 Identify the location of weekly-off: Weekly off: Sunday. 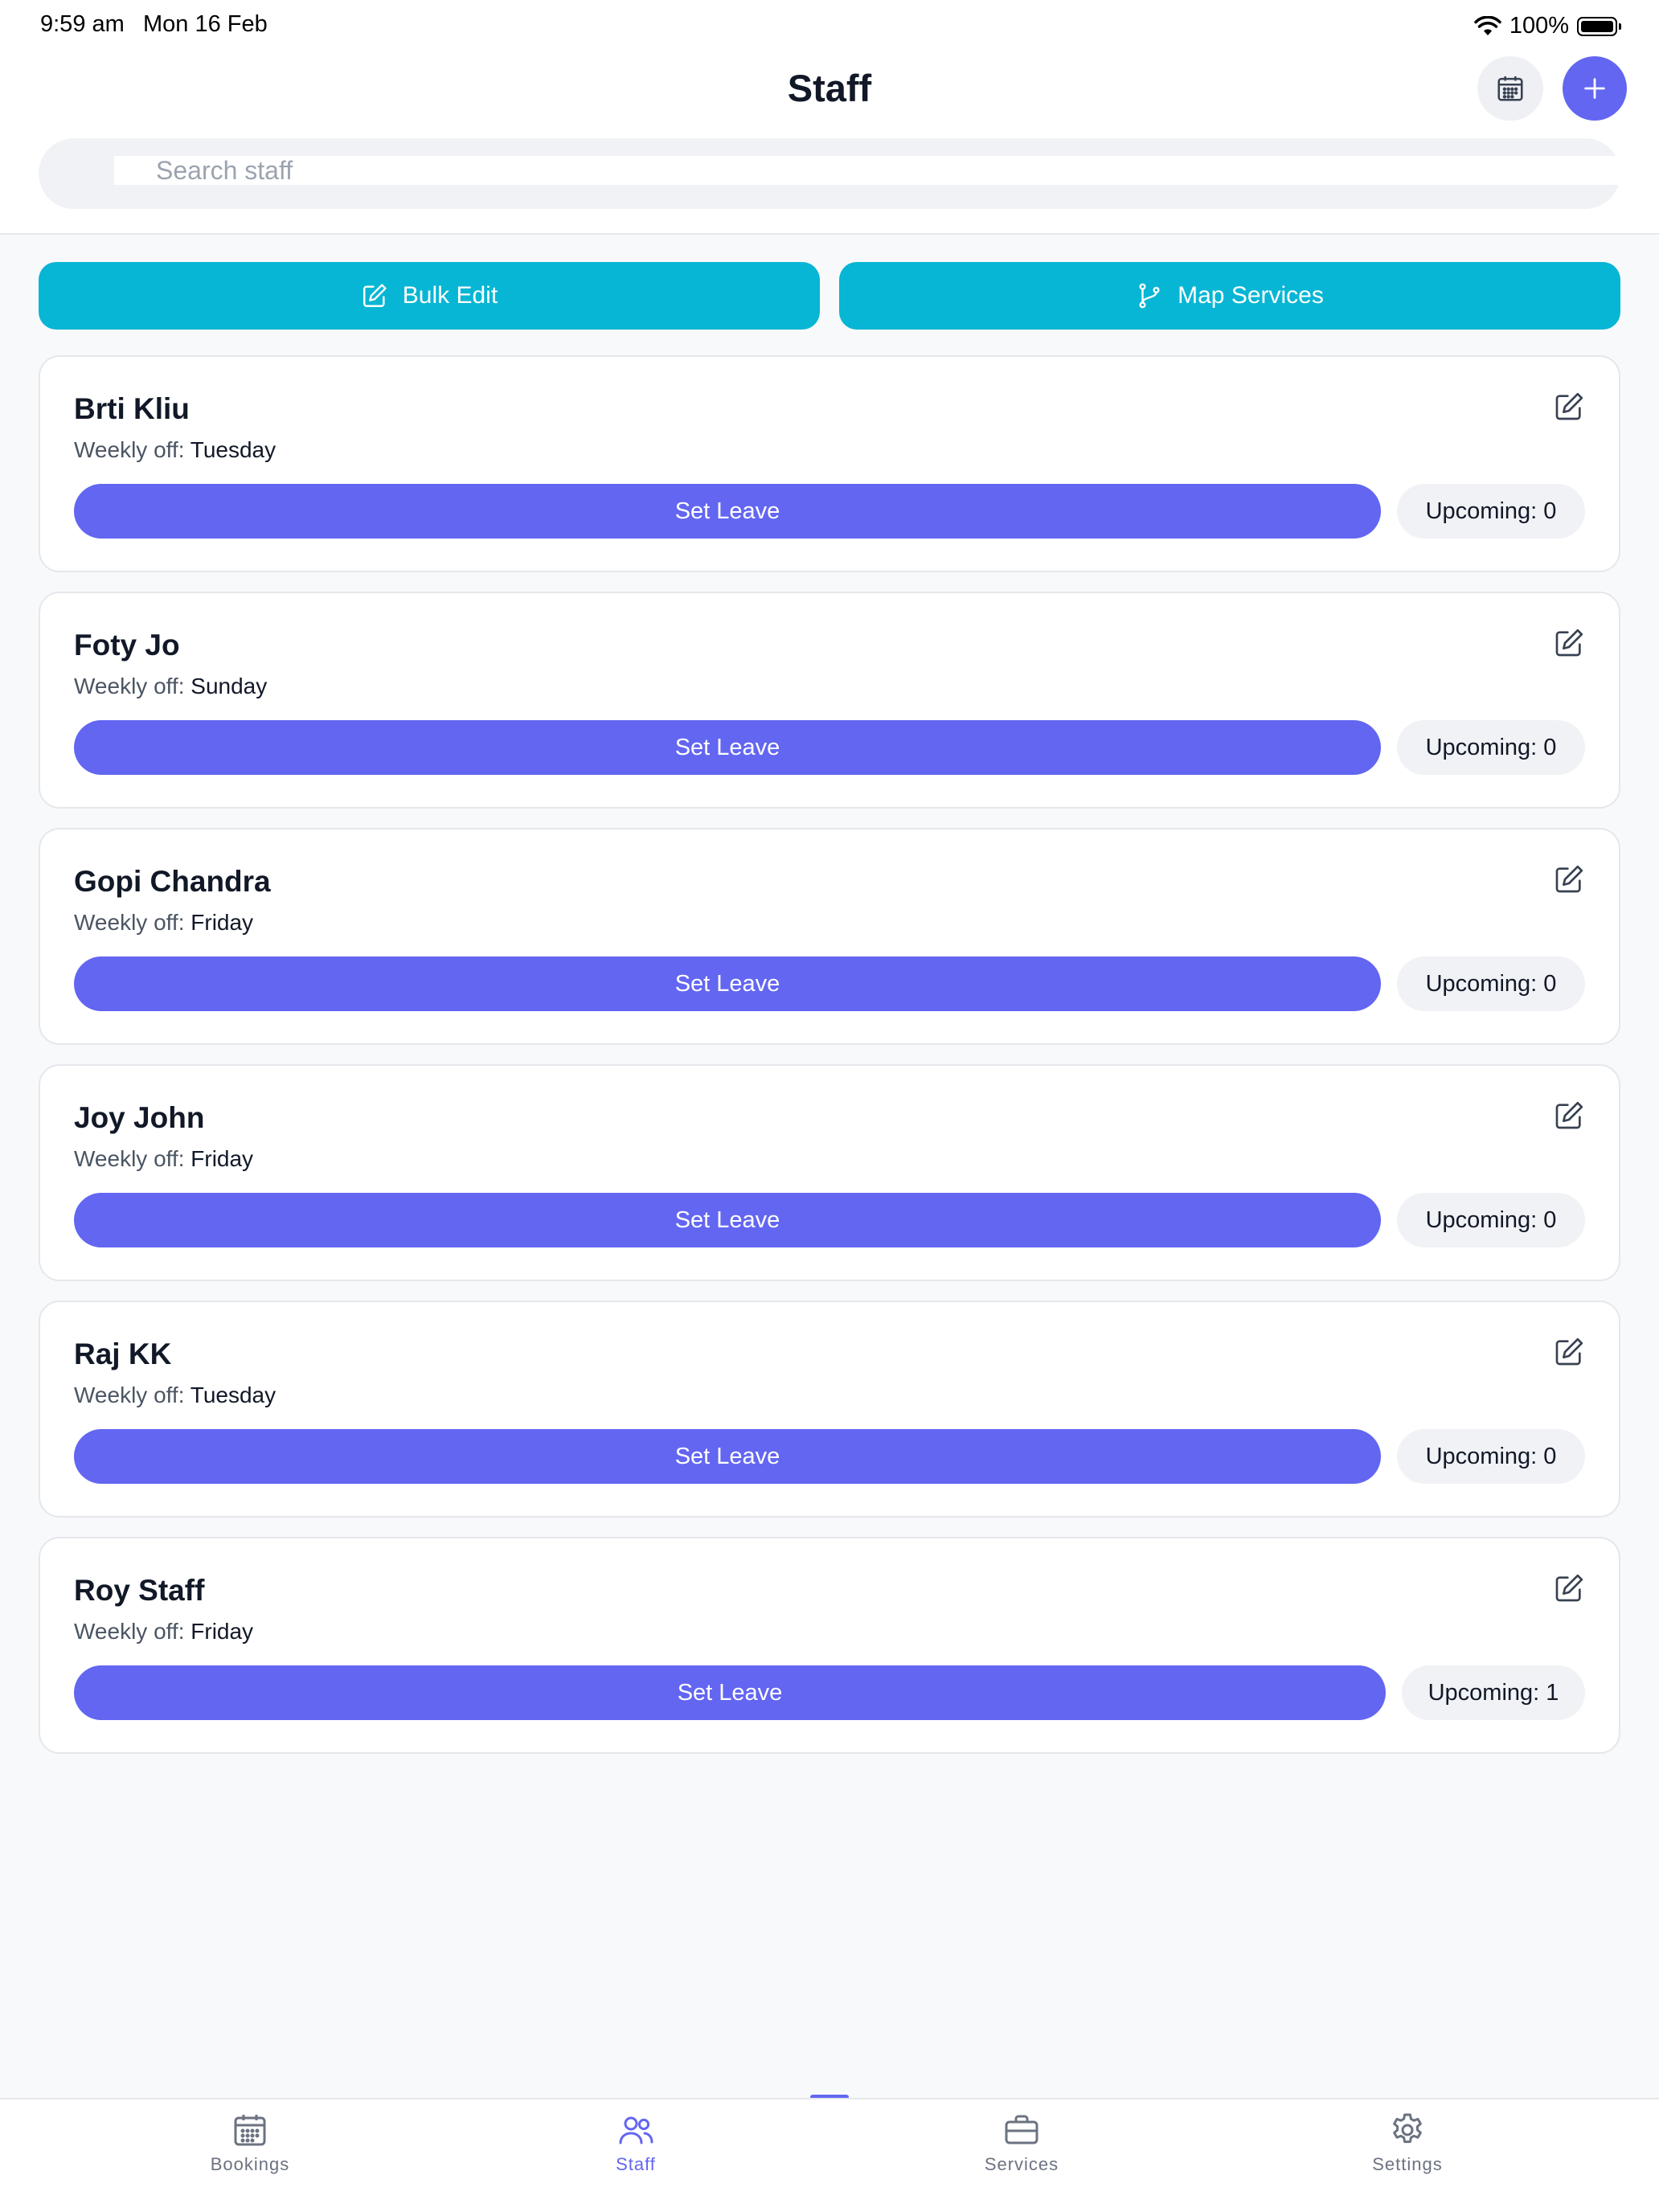
(170, 686).